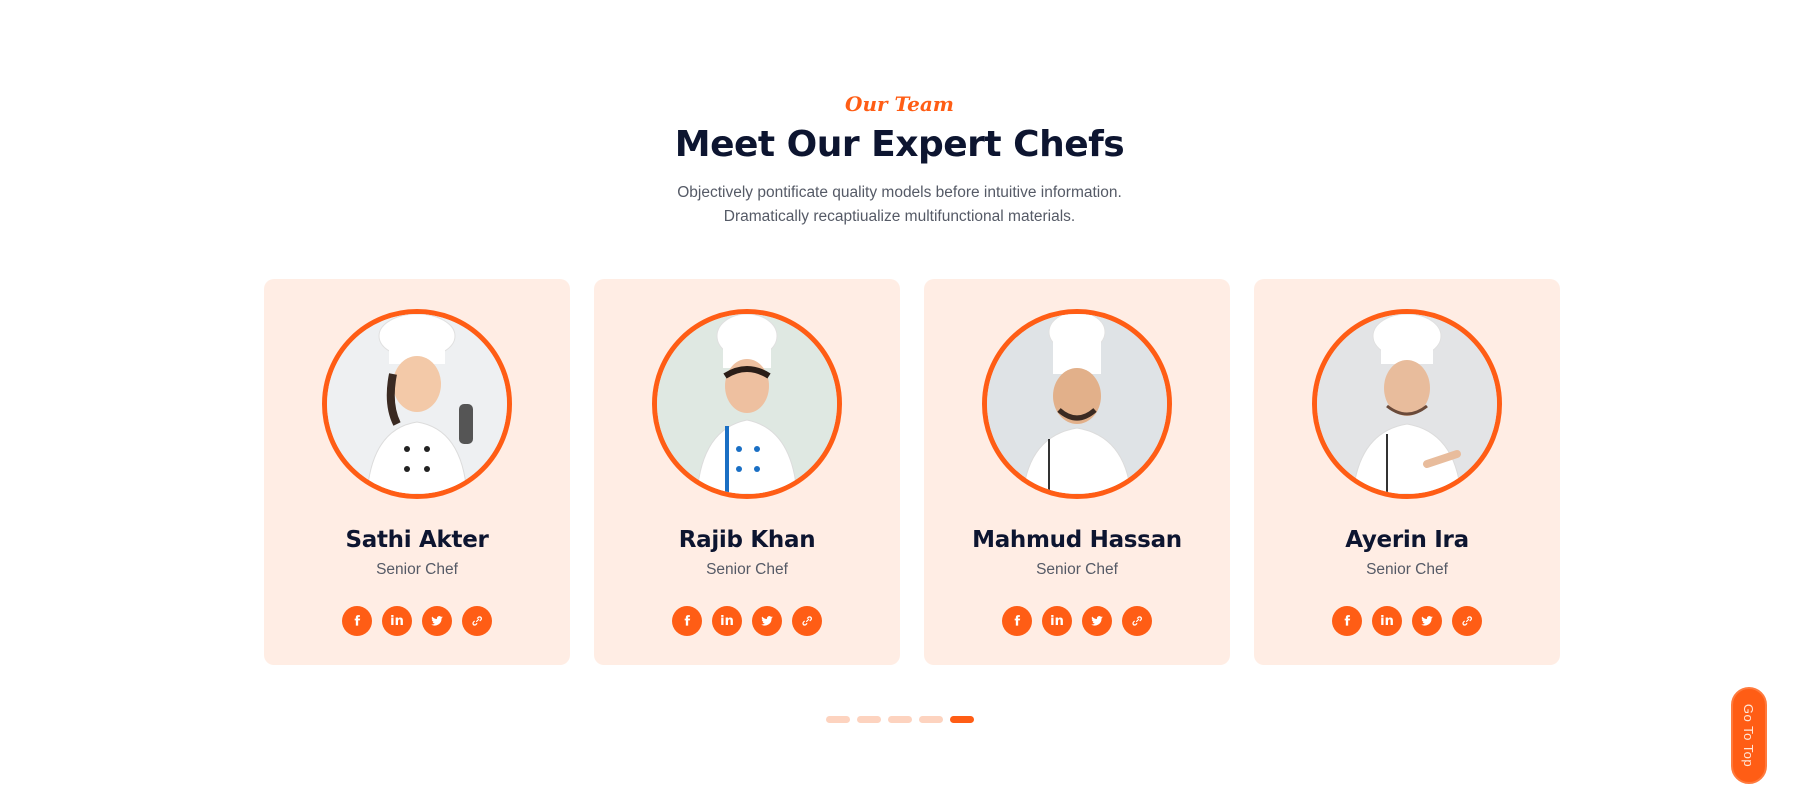  I want to click on chef-card: Ayerin Ira Senior Chef in, so click(1407, 472).